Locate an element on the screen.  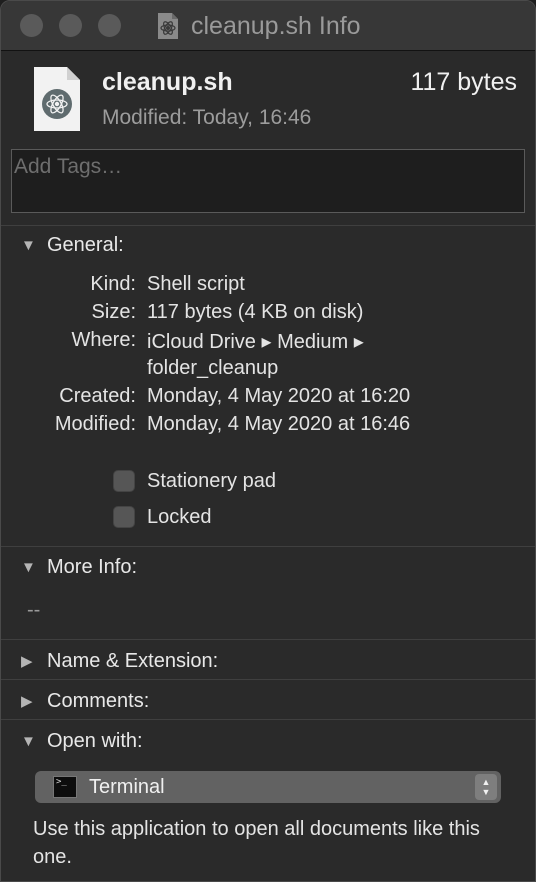
locked-check-box is located at coordinates (124, 517).